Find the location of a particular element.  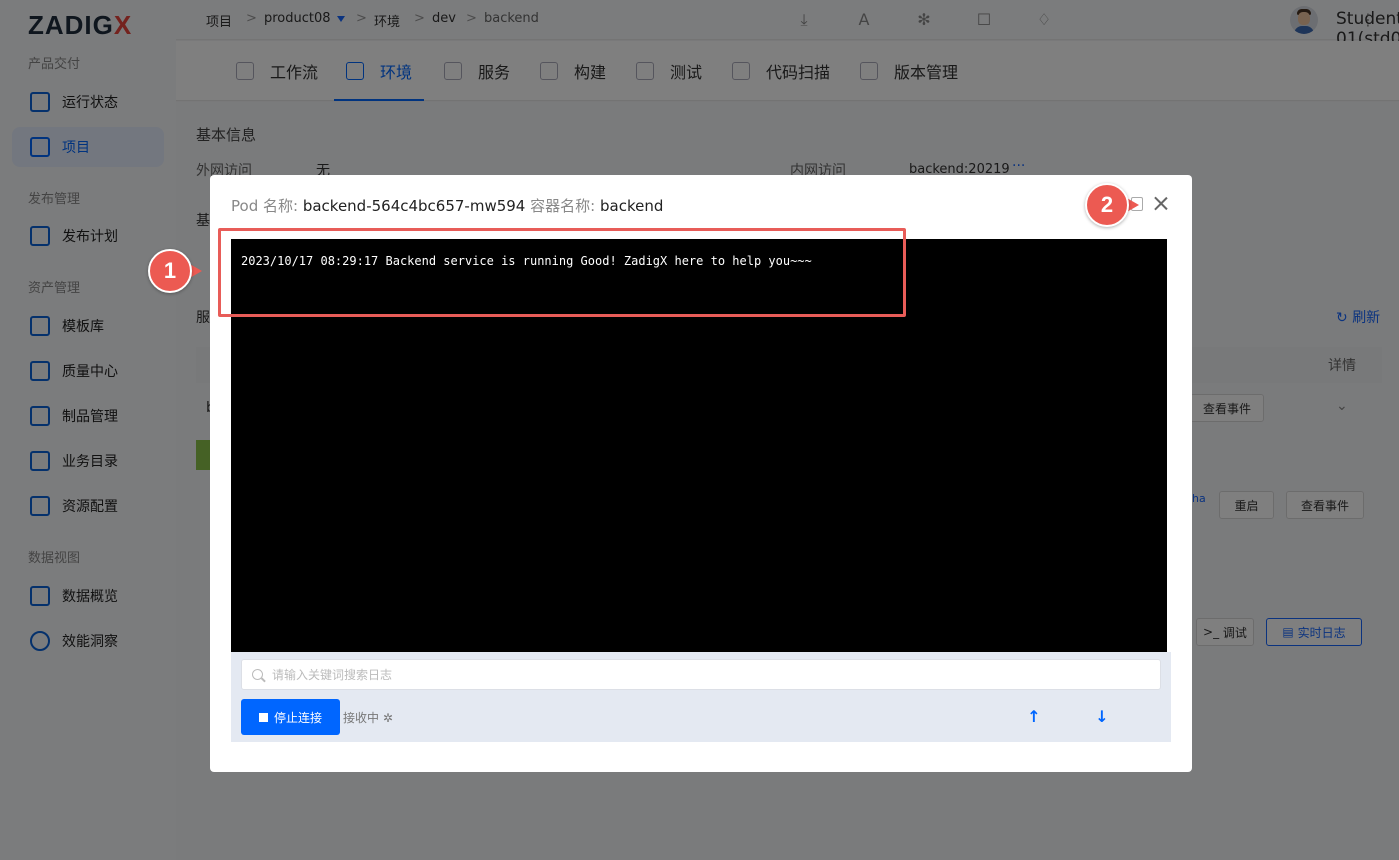

stop-connection-label: 停止连接 is located at coordinates (297, 717).